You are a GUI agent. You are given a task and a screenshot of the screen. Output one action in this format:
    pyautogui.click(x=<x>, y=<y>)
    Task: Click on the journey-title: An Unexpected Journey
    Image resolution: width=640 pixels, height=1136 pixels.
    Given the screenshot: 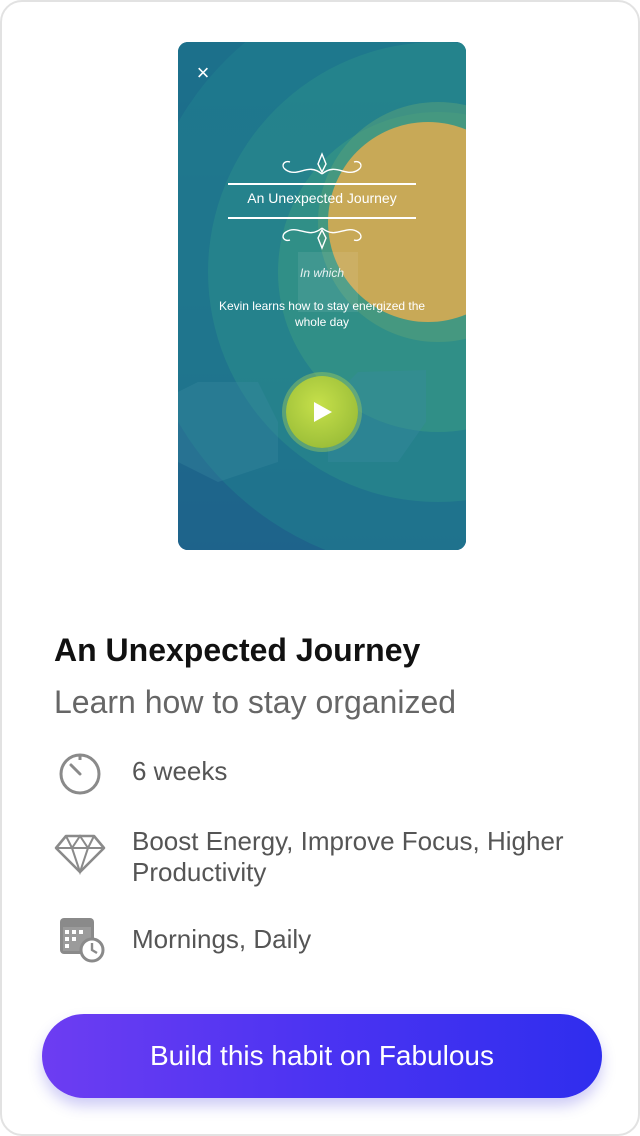 What is the action you would take?
    pyautogui.click(x=237, y=650)
    